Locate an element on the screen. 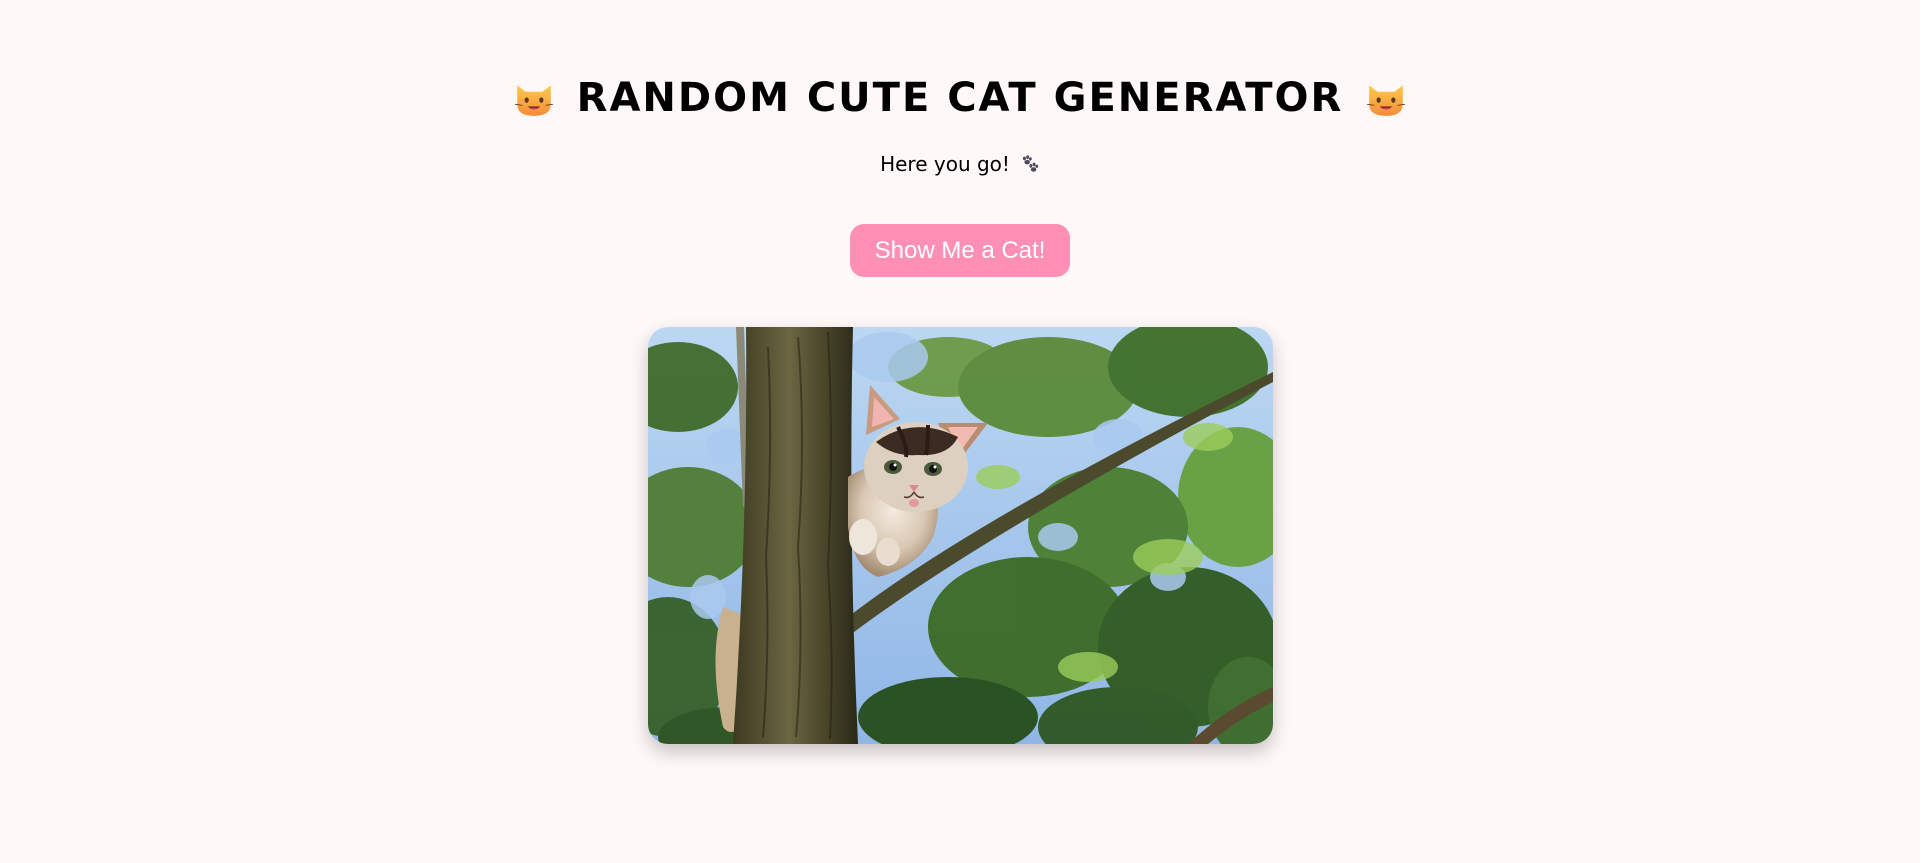 This screenshot has height=863, width=1920. page-title: RANDOM CUTE CAT GENERATOR is located at coordinates (960, 98).